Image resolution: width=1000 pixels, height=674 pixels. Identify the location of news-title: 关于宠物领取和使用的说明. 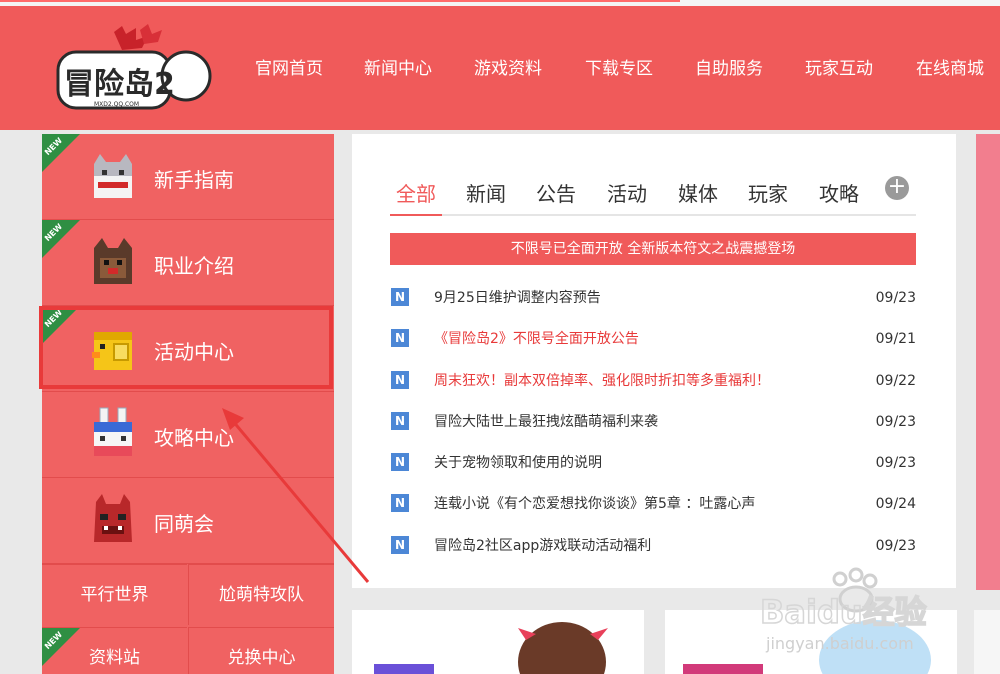
(518, 463).